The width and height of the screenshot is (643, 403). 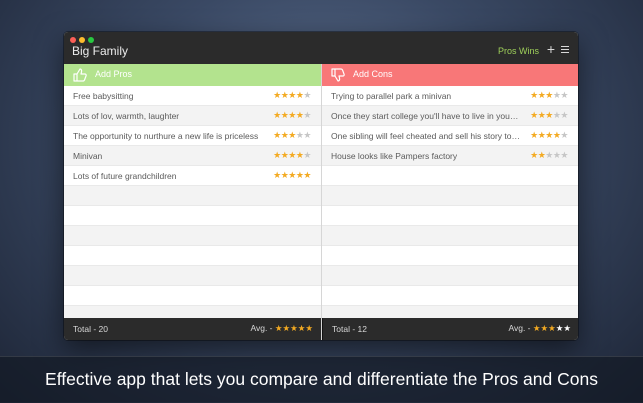 I want to click on cons-list-item: House looks like Pampers factory ★★★★★, so click(x=450, y=156).